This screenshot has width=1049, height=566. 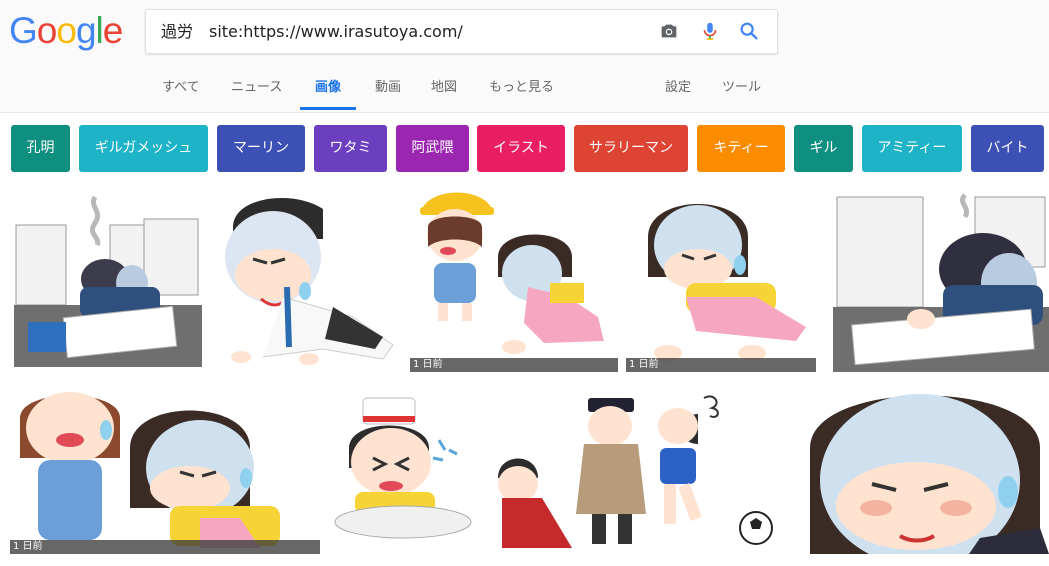 What do you see at coordinates (512, 273) in the screenshot?
I see `child-and-tired-mother-image` at bounding box center [512, 273].